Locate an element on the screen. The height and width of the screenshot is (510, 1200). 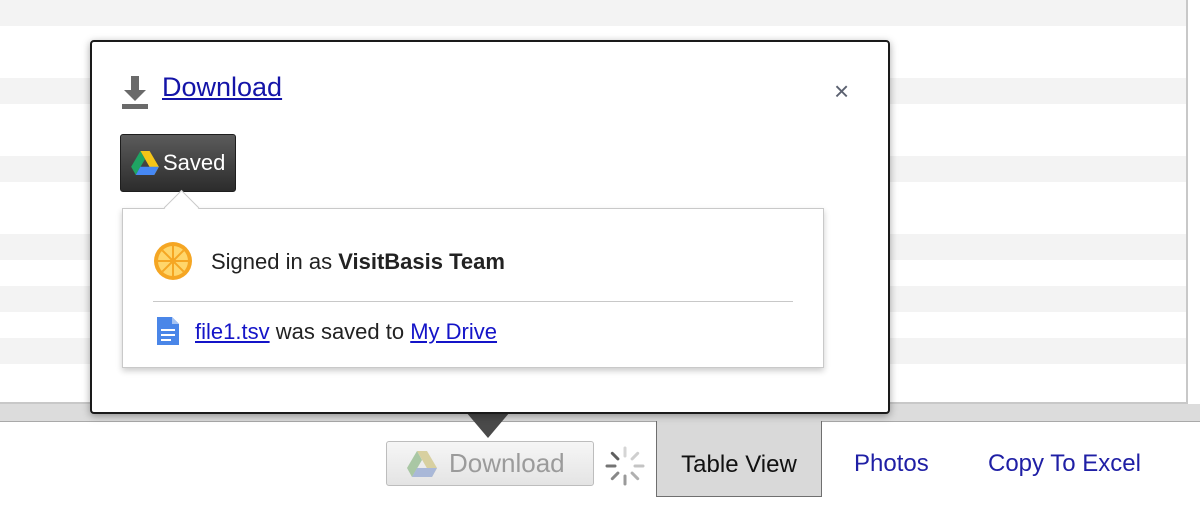
saved-button: Saved is located at coordinates (178, 163).